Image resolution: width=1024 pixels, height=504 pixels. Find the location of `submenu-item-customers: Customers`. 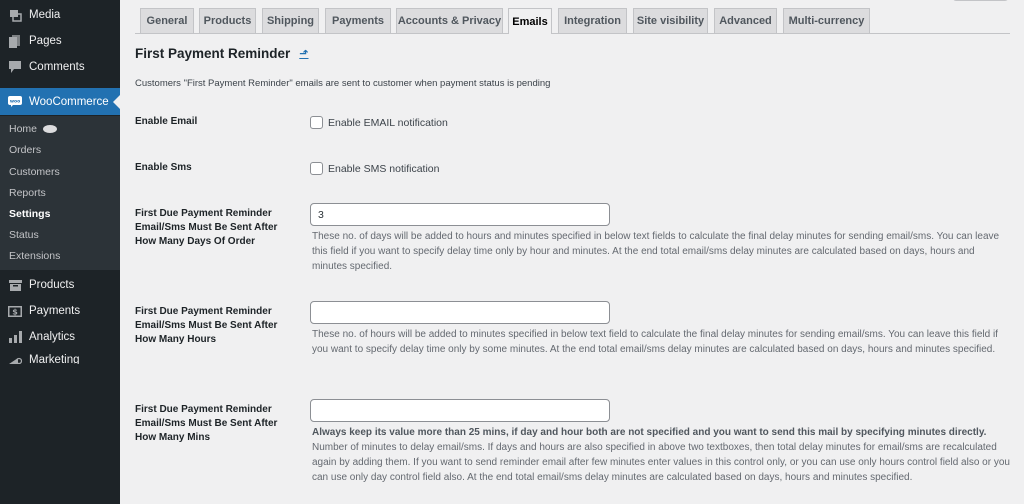

submenu-item-customers: Customers is located at coordinates (34, 172).